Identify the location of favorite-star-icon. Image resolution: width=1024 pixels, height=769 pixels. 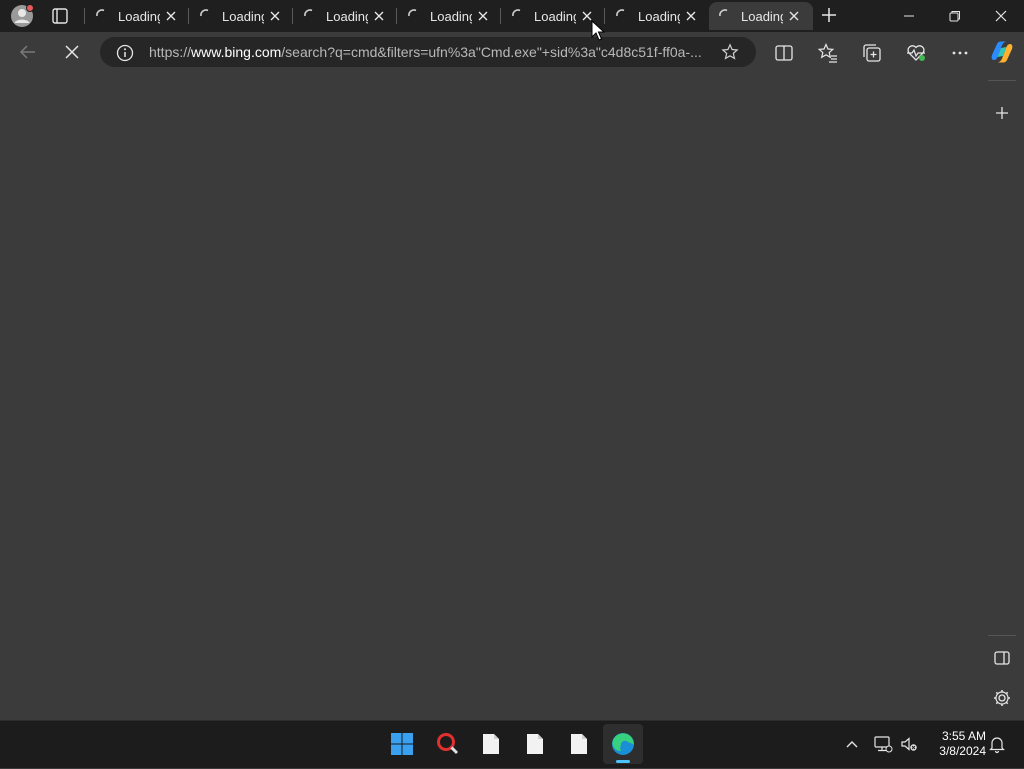
(730, 52).